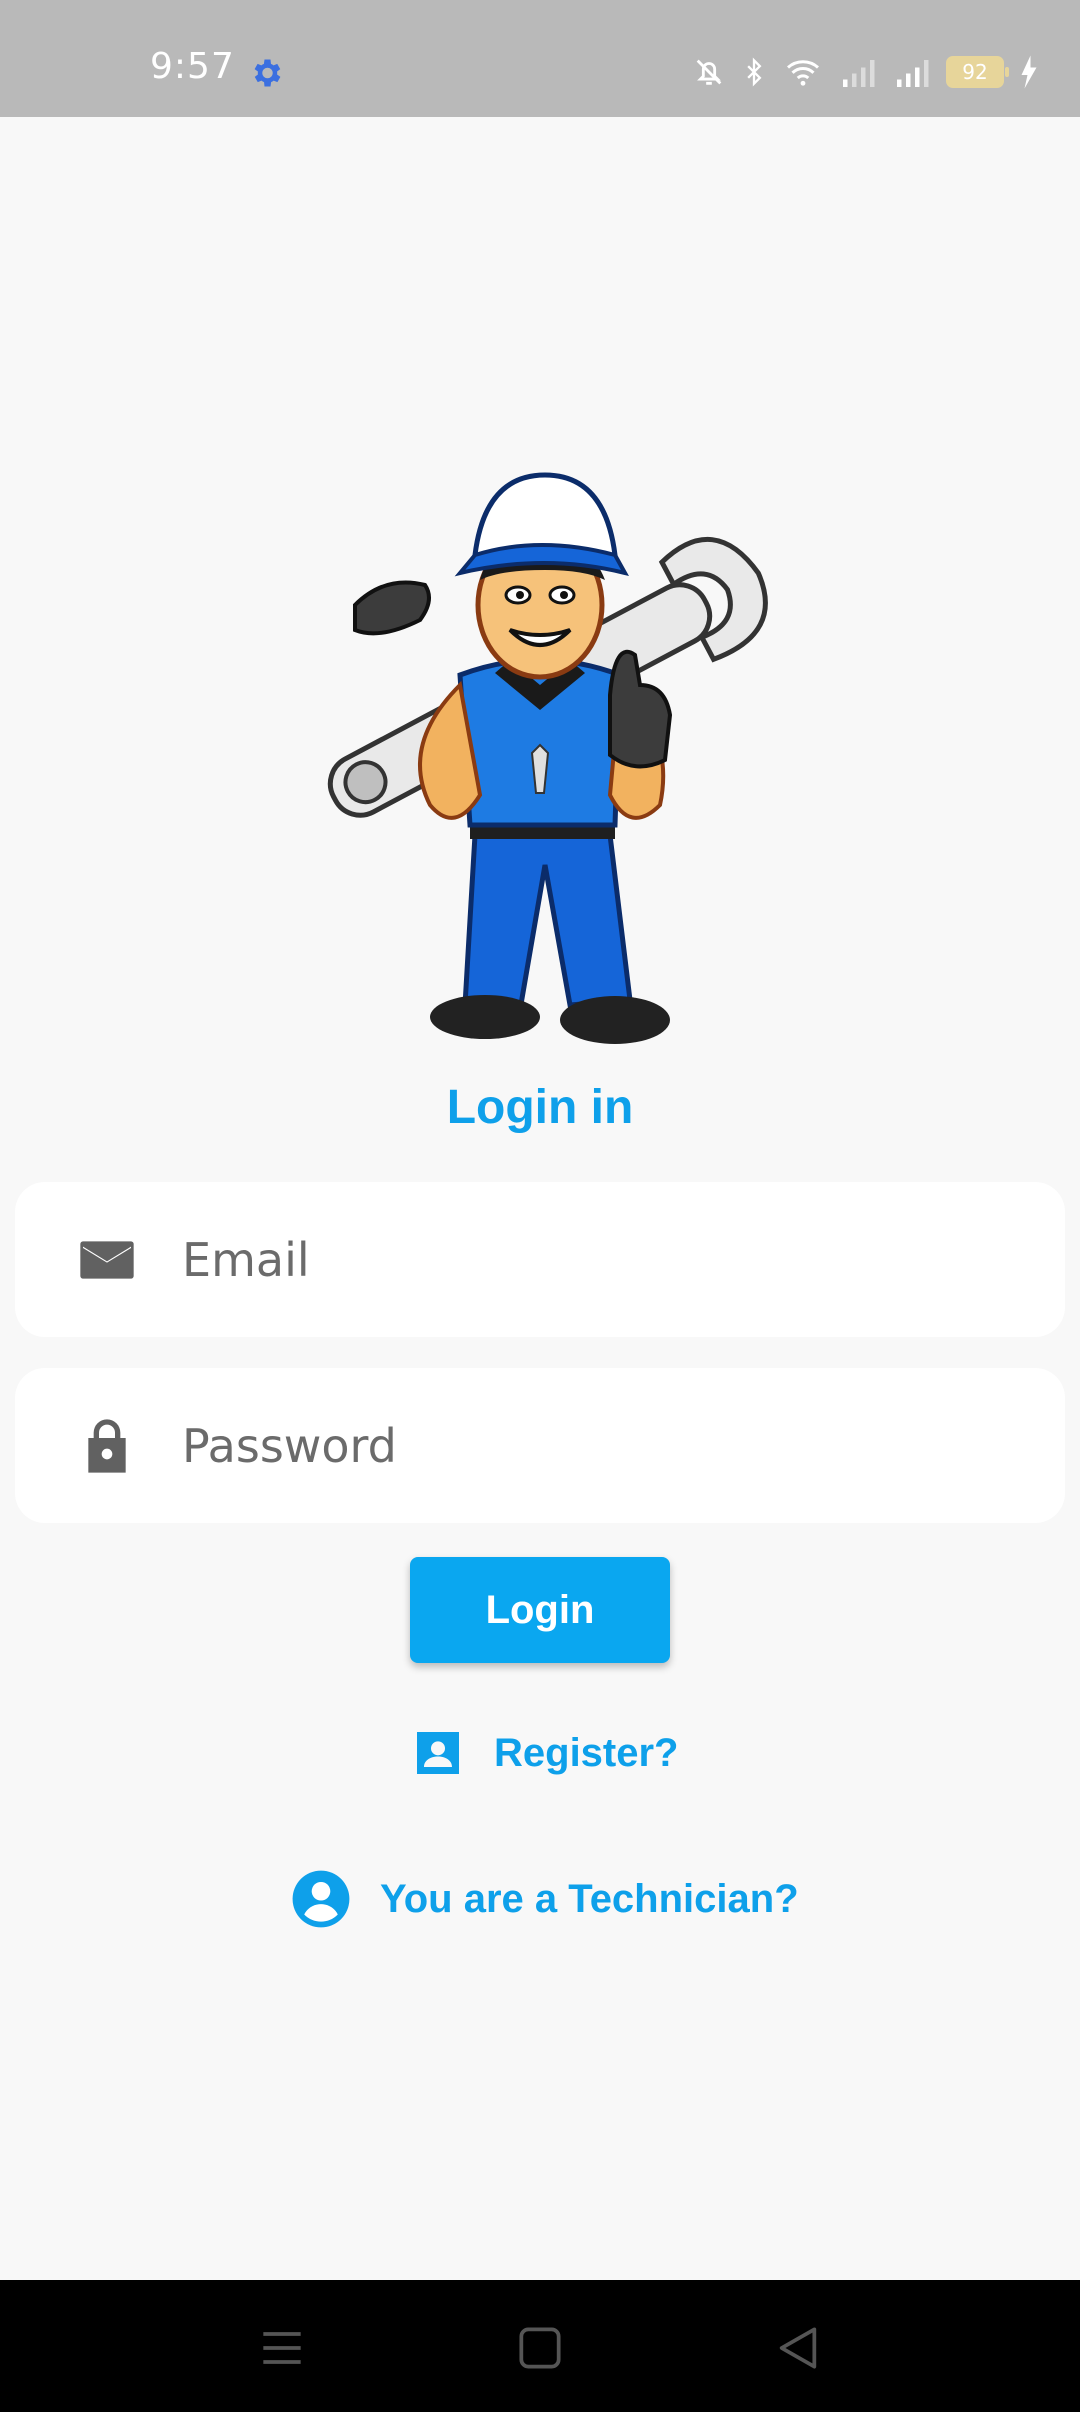  What do you see at coordinates (589, 1898) in the screenshot?
I see `technician-label: You are a Technician?` at bounding box center [589, 1898].